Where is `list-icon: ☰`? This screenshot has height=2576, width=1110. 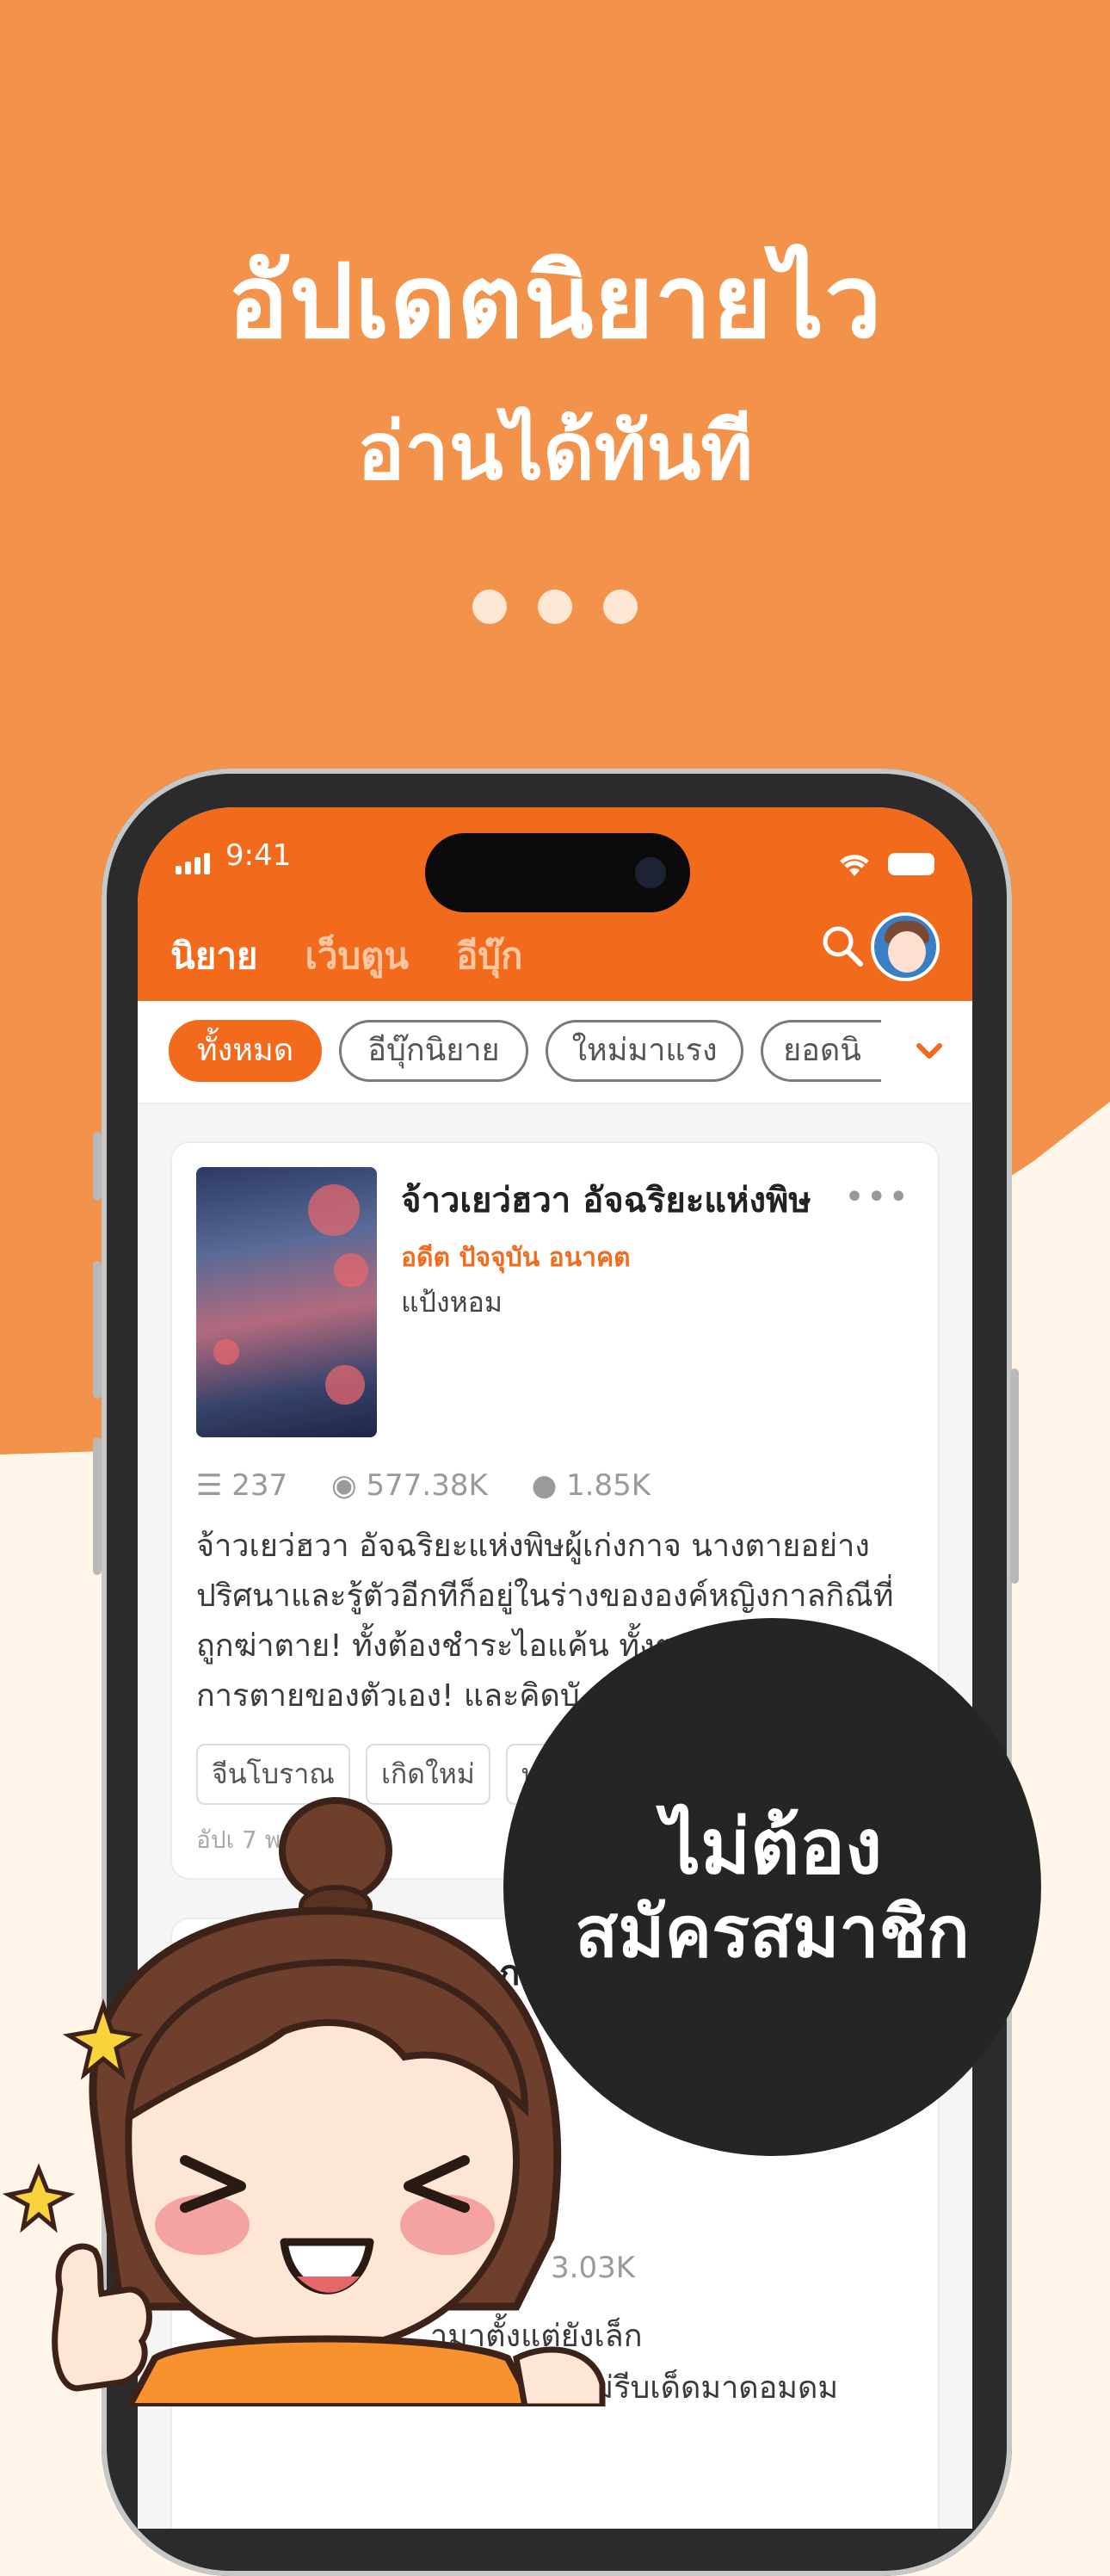 list-icon: ☰ is located at coordinates (209, 1485).